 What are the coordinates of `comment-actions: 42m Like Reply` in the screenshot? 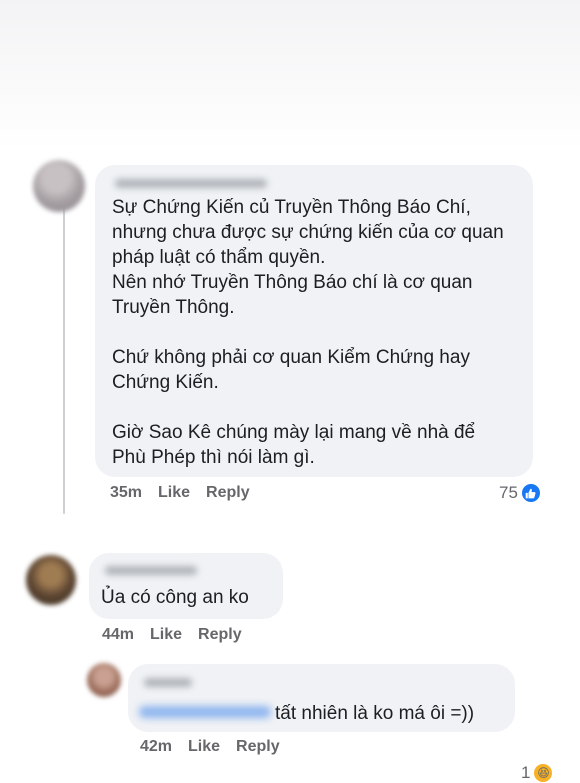 It's located at (210, 747).